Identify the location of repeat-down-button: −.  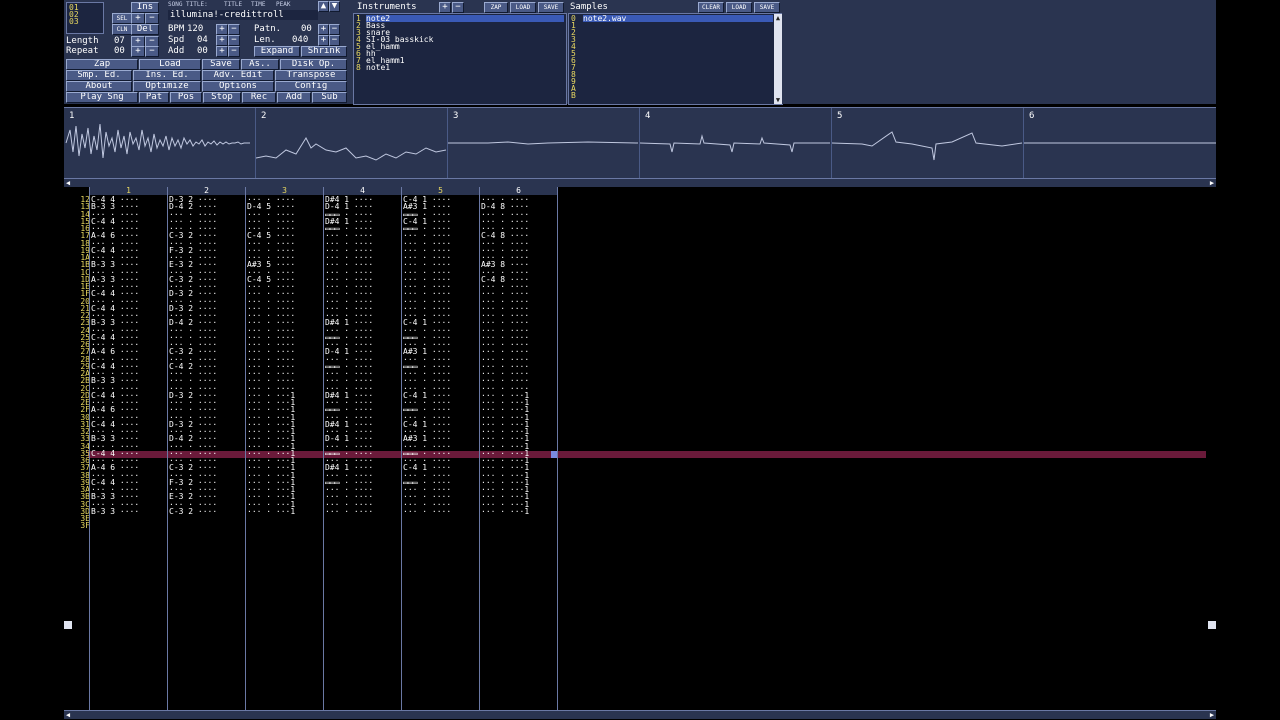
(152, 51).